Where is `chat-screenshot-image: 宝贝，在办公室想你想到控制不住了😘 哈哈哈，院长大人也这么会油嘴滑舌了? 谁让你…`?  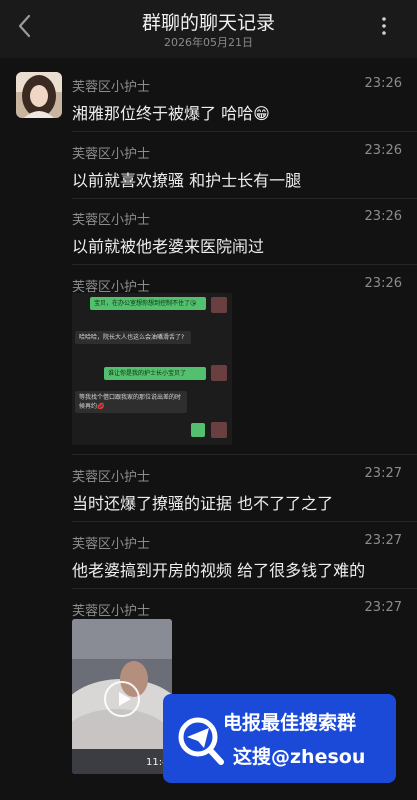 chat-screenshot-image: 宝贝，在办公室想你想到控制不住了😘 哈哈哈，院长大人也这么会油嘴滑舌了? 谁让你… is located at coordinates (152, 369).